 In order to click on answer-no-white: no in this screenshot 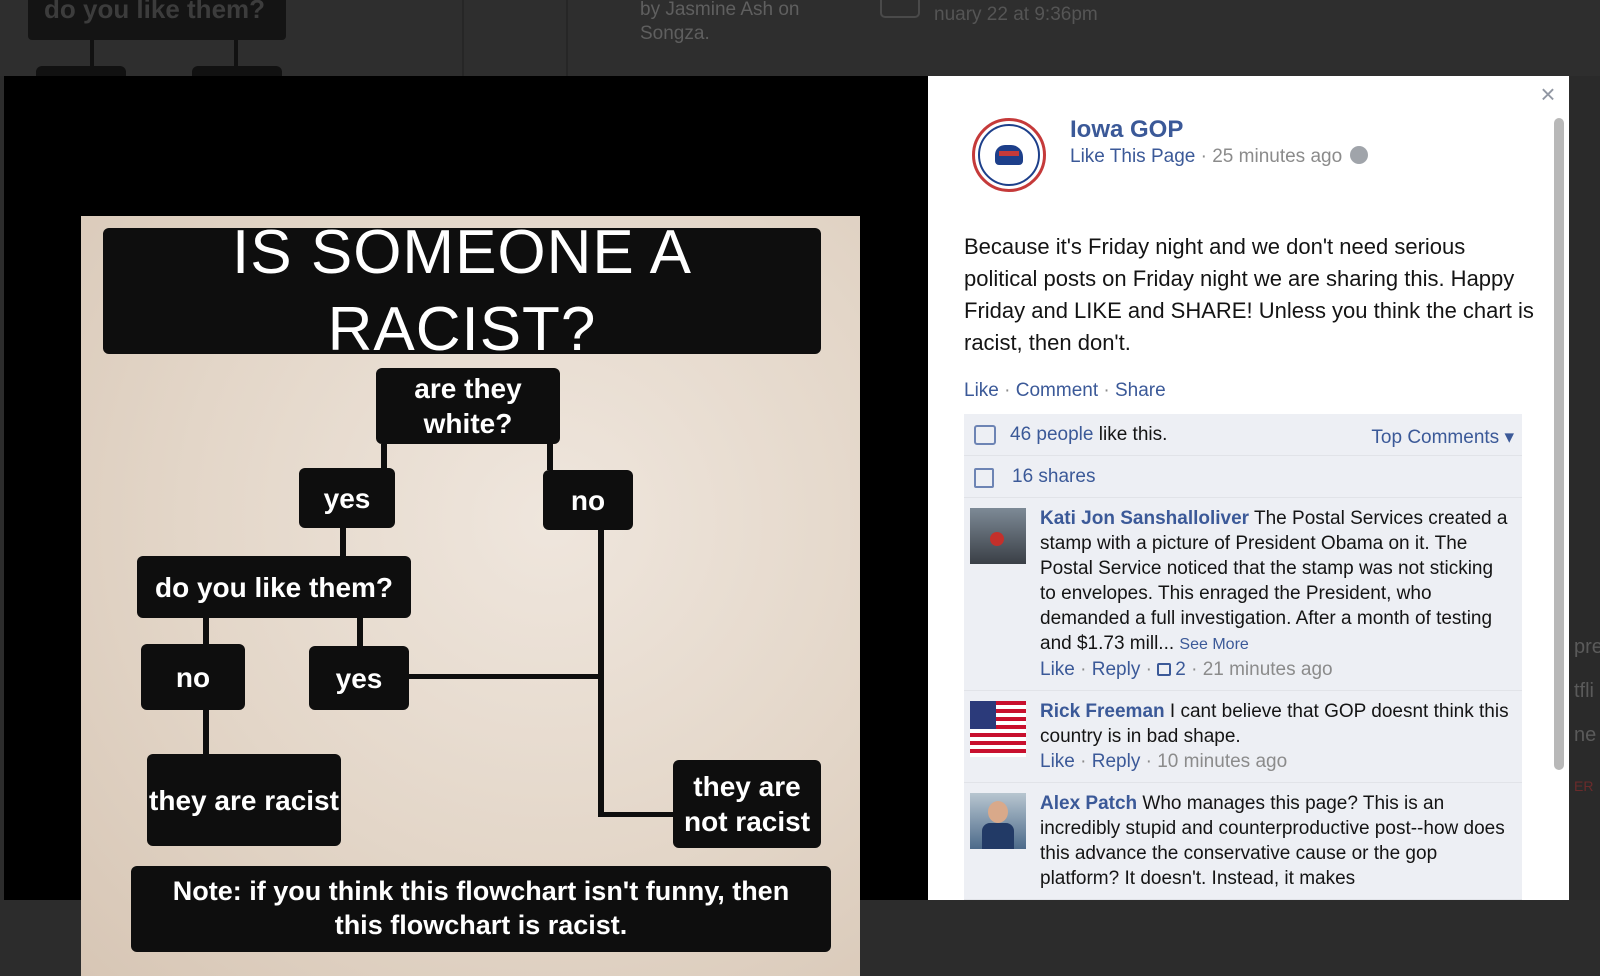, I will do `click(588, 500)`.